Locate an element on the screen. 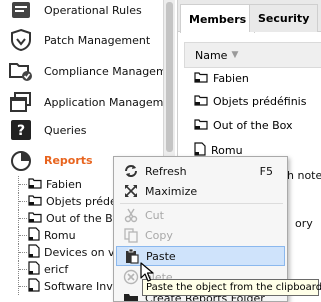 The height and width of the screenshot is (302, 321). tab-members: Members is located at coordinates (218, 18).